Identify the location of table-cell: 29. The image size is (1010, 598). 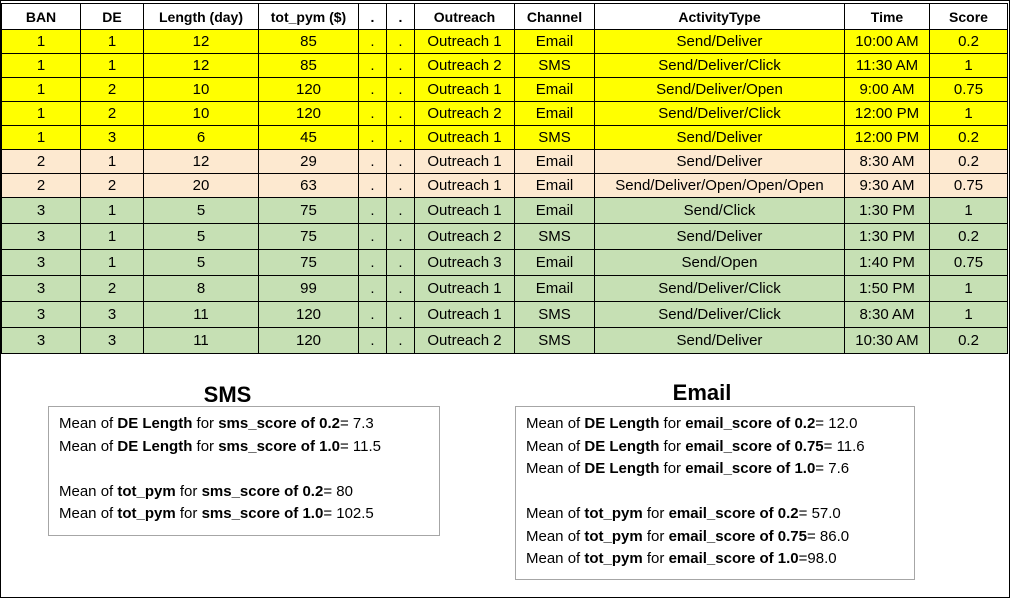
(308, 161).